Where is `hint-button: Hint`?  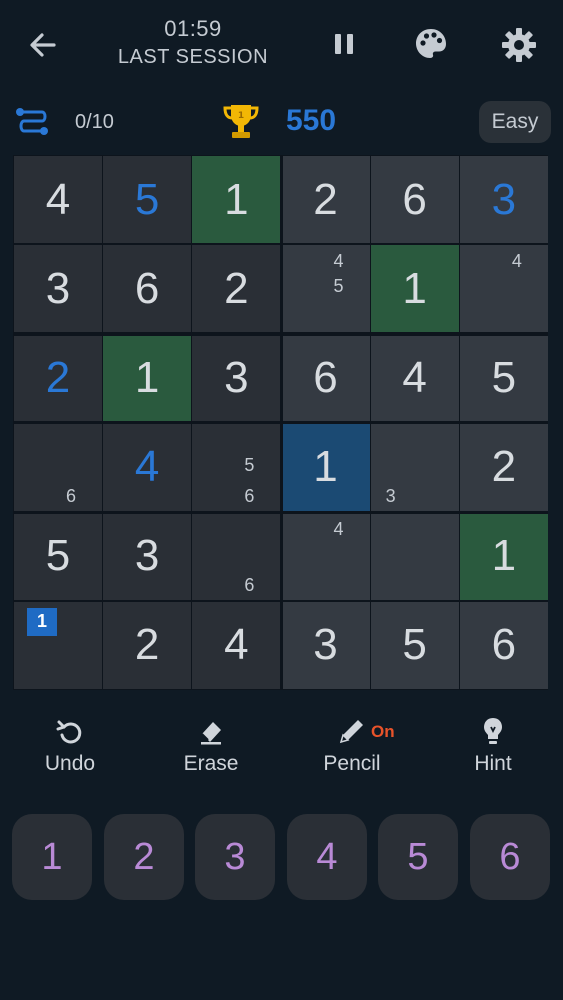 hint-button: Hint is located at coordinates (493, 745).